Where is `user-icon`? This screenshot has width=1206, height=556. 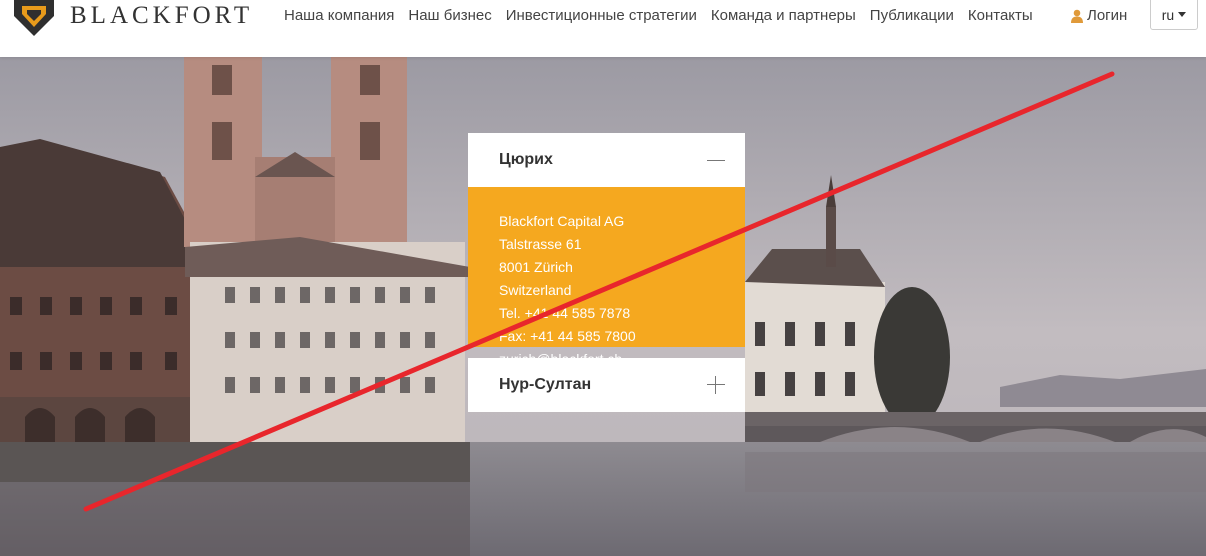 user-icon is located at coordinates (1077, 16).